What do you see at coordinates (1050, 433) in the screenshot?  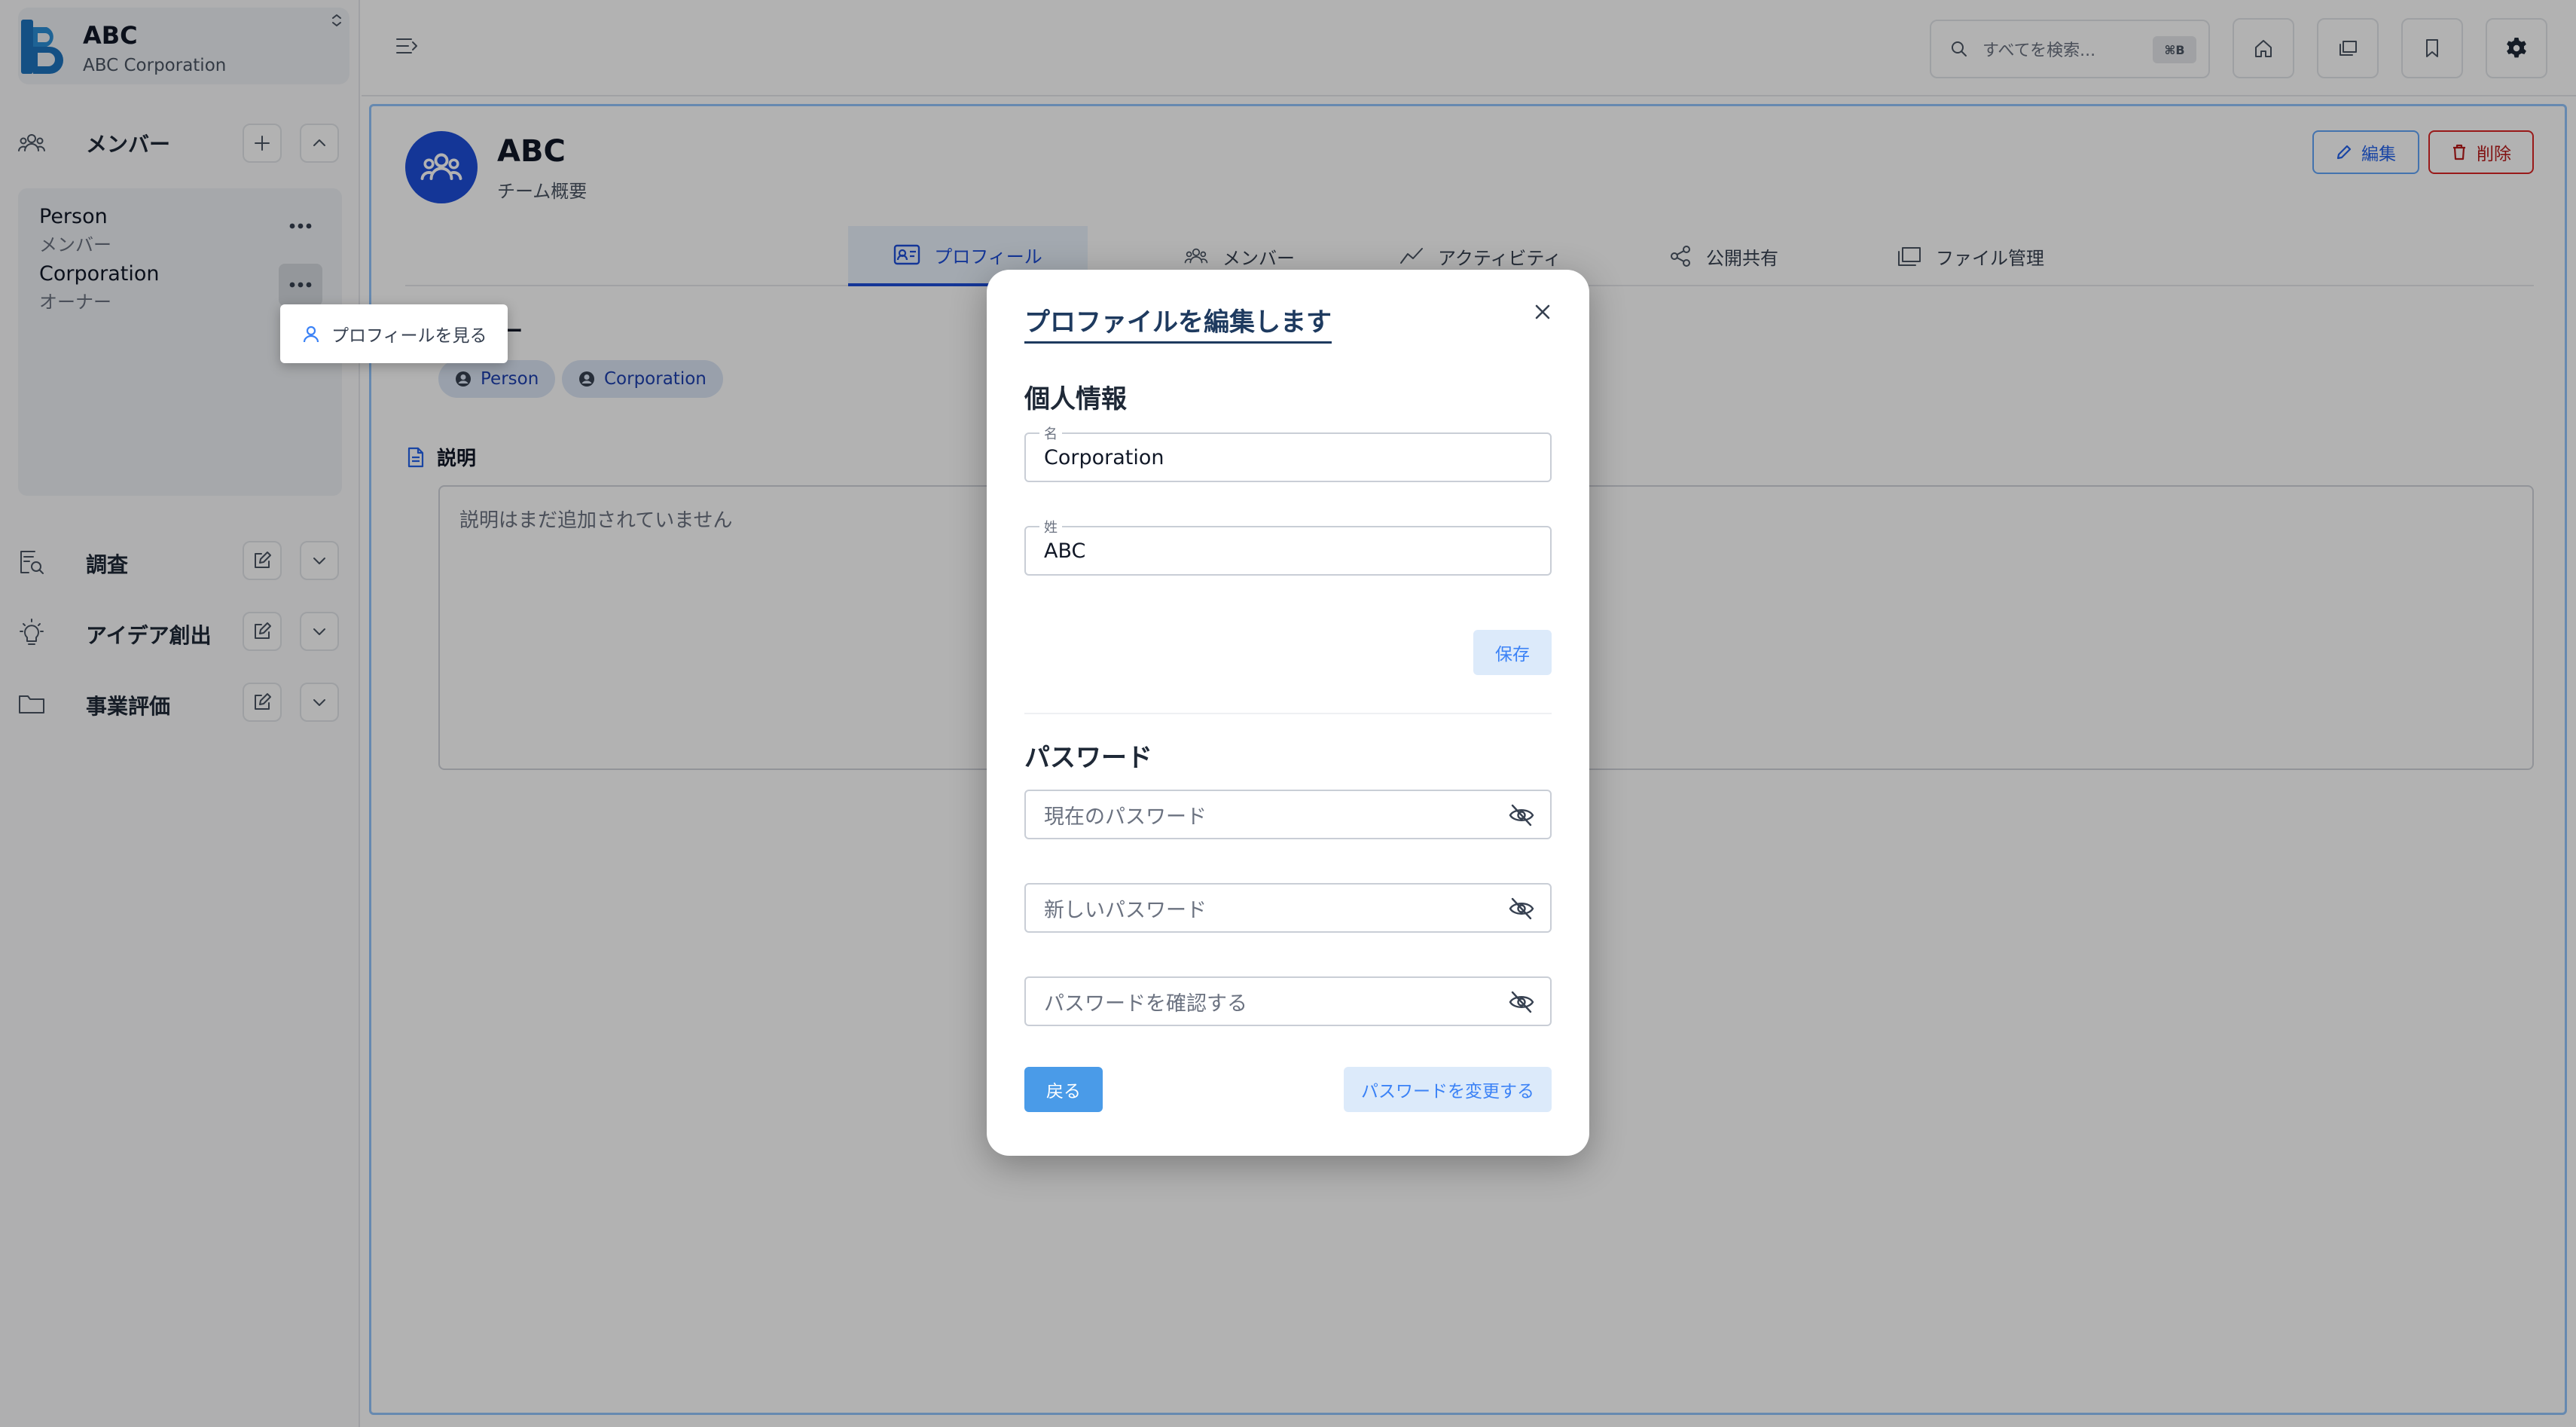 I see `first-name-label: 名` at bounding box center [1050, 433].